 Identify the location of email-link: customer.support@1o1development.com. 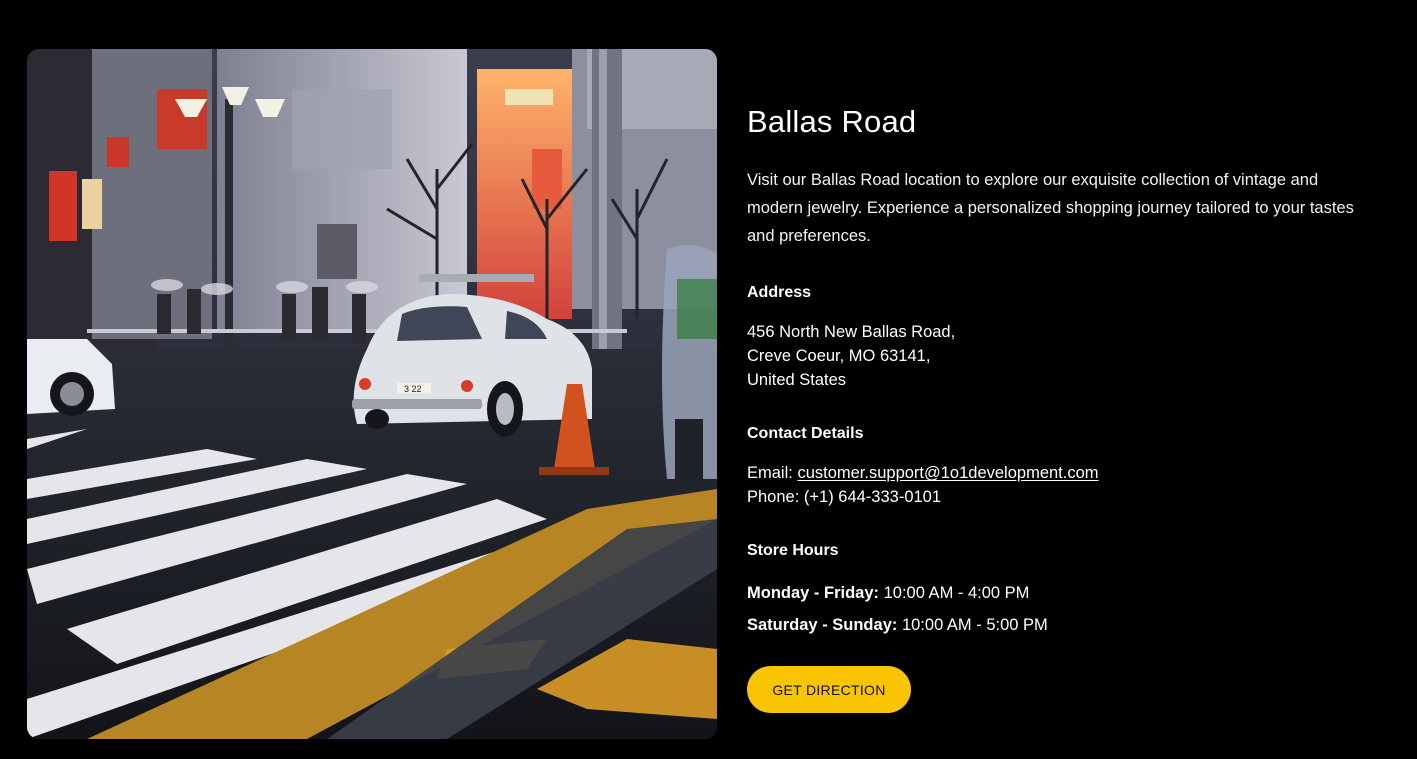
(947, 473).